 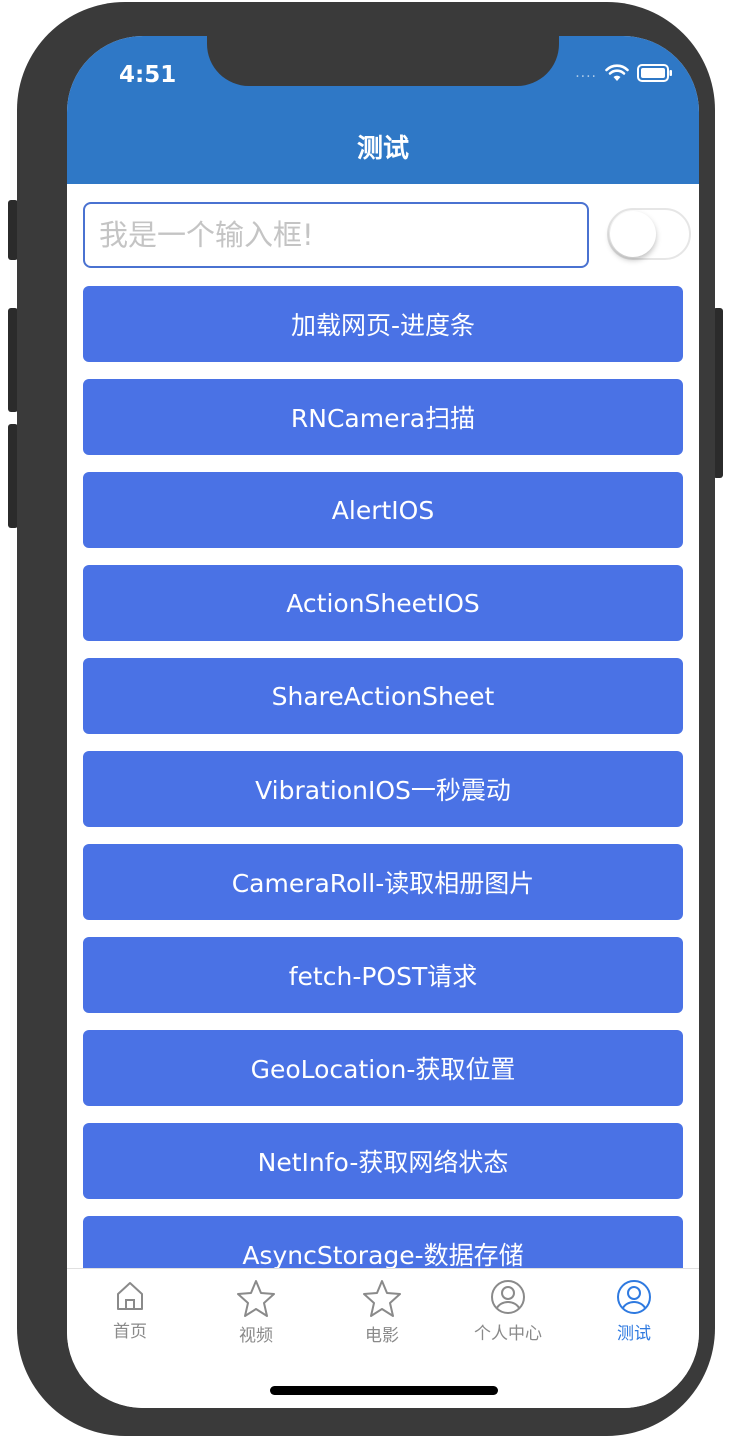 What do you see at coordinates (383, 417) in the screenshot?
I see `button-rncamera-scan: RNCamera扫描` at bounding box center [383, 417].